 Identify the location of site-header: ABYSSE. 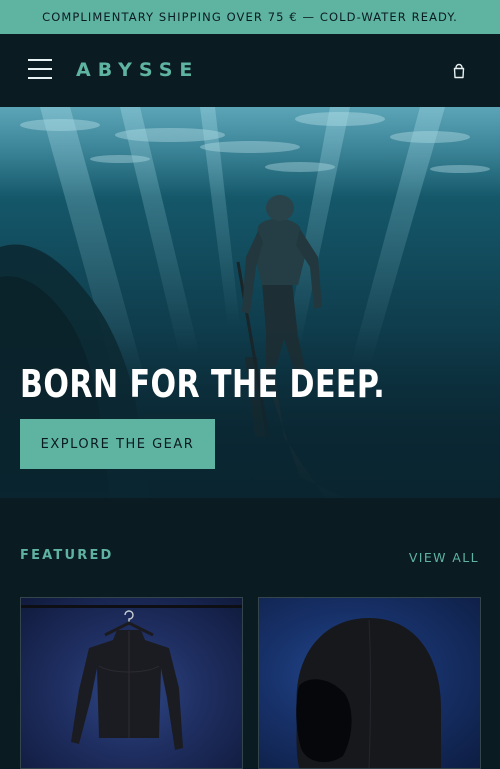
(250, 70).